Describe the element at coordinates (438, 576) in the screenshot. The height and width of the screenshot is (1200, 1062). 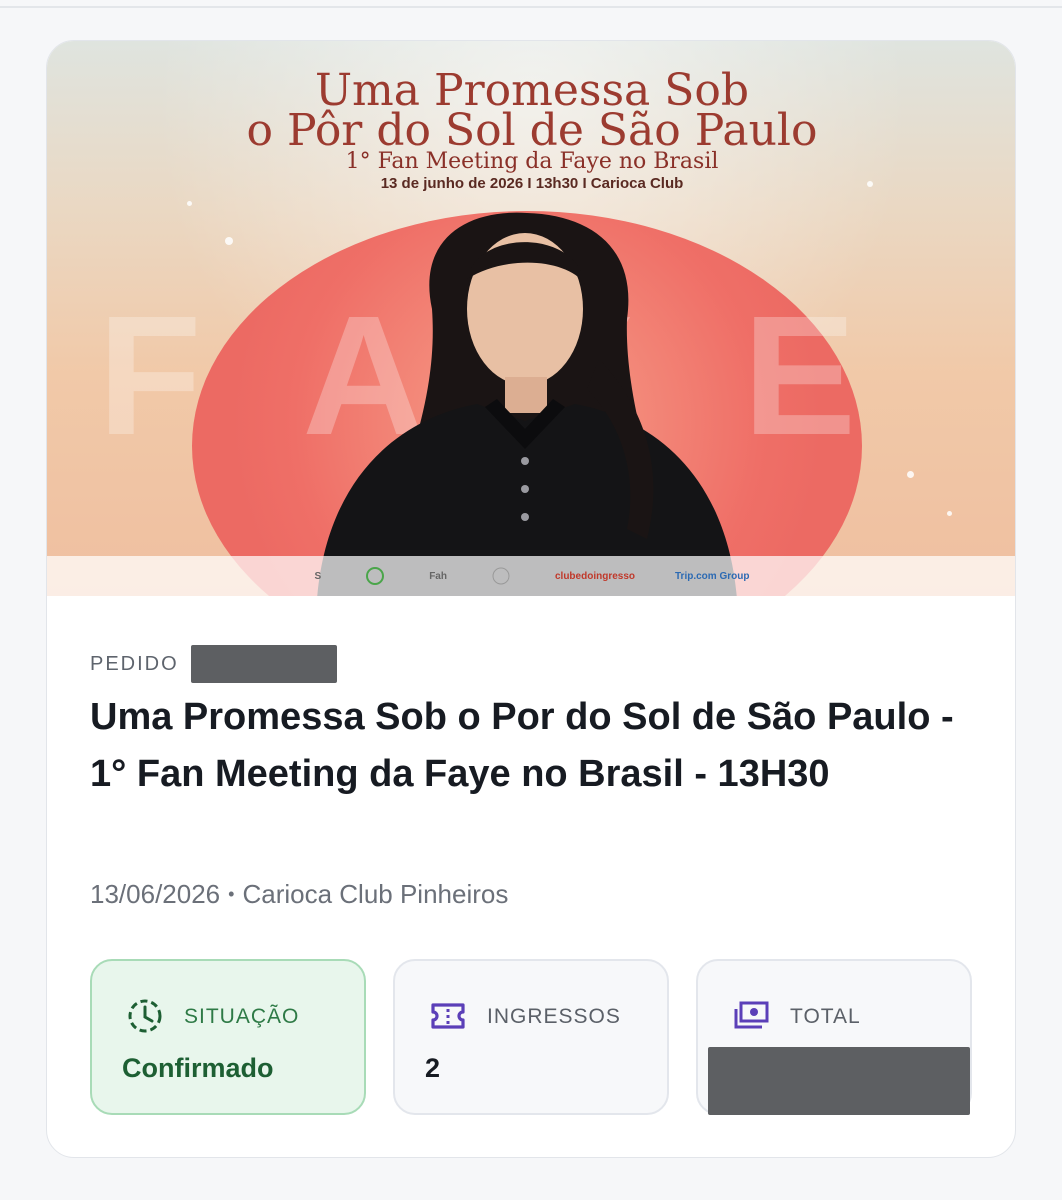
I see `sponsor-logo: Fah` at that location.